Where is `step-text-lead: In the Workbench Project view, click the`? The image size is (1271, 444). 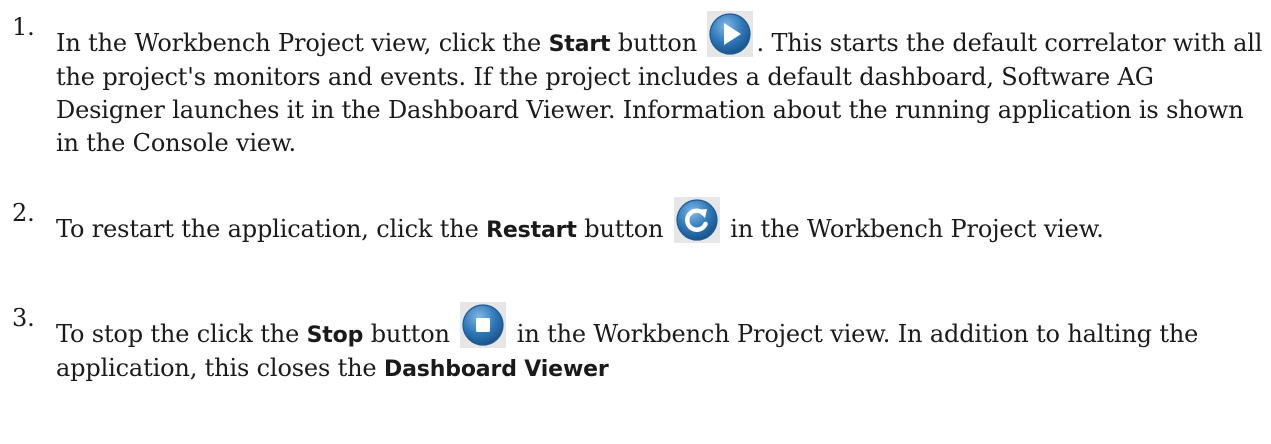
step-text-lead: In the Workbench Project view, click the is located at coordinates (302, 43).